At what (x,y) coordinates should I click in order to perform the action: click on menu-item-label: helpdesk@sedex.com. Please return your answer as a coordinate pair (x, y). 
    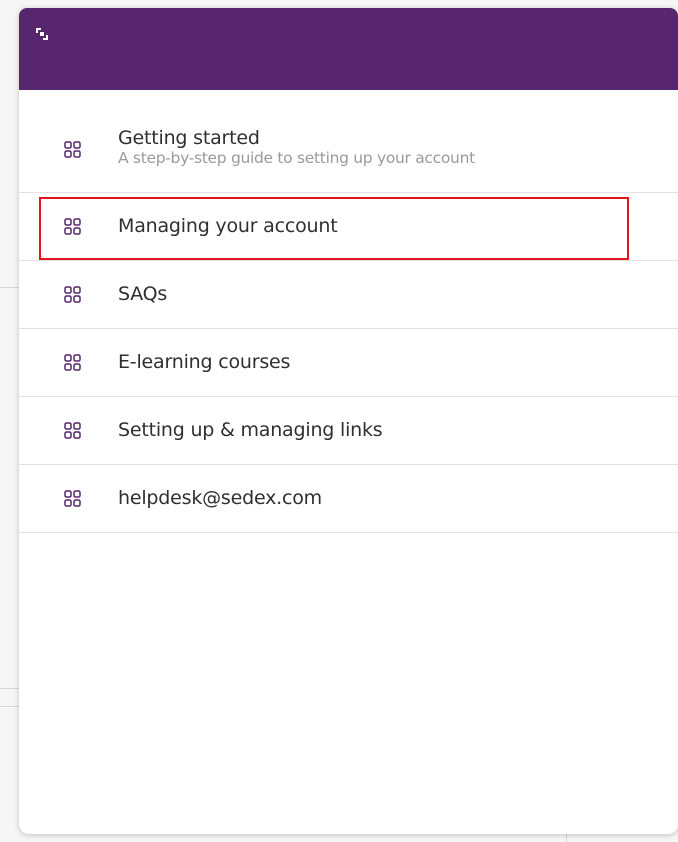
    Looking at the image, I should click on (220, 498).